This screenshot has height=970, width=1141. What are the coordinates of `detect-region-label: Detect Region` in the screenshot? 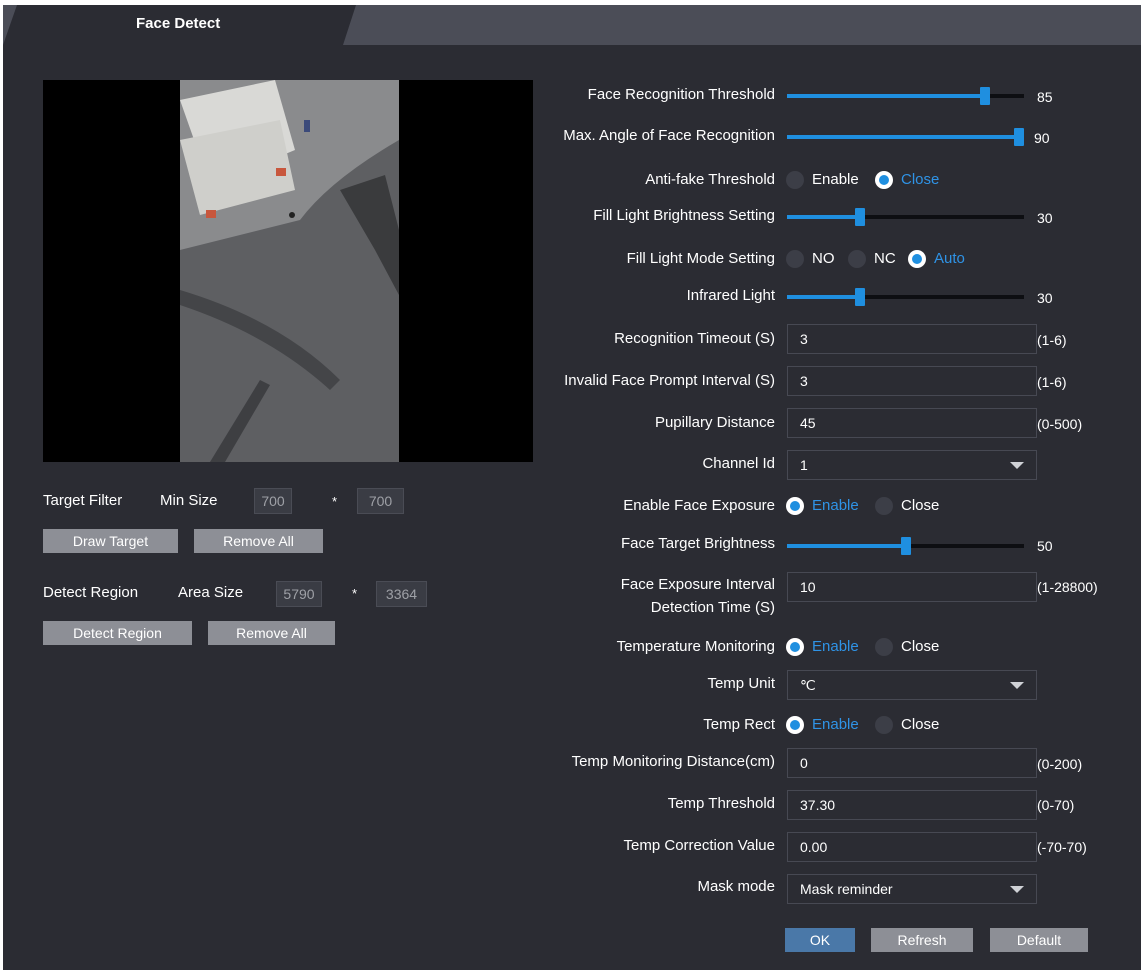 It's located at (91, 592).